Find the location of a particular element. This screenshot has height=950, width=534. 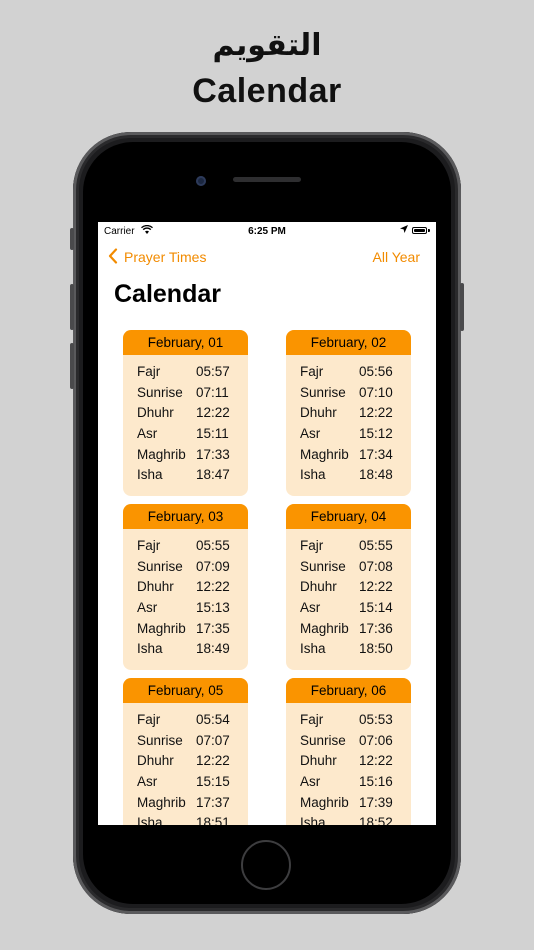

prayer-row: Maghrib 17:33 is located at coordinates (185, 454).